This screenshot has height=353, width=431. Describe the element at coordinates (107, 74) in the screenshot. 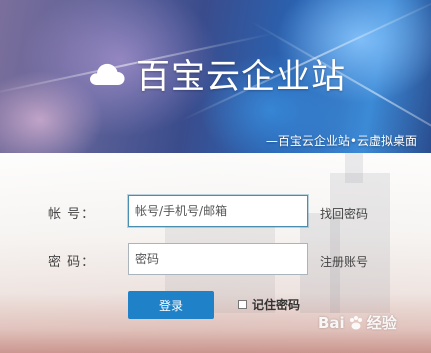

I see `cloud-icon` at that location.